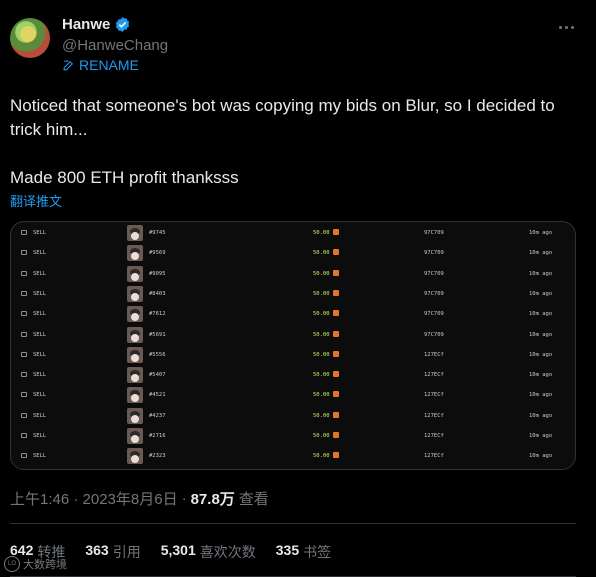  I want to click on token-id: #9569, so click(157, 253).